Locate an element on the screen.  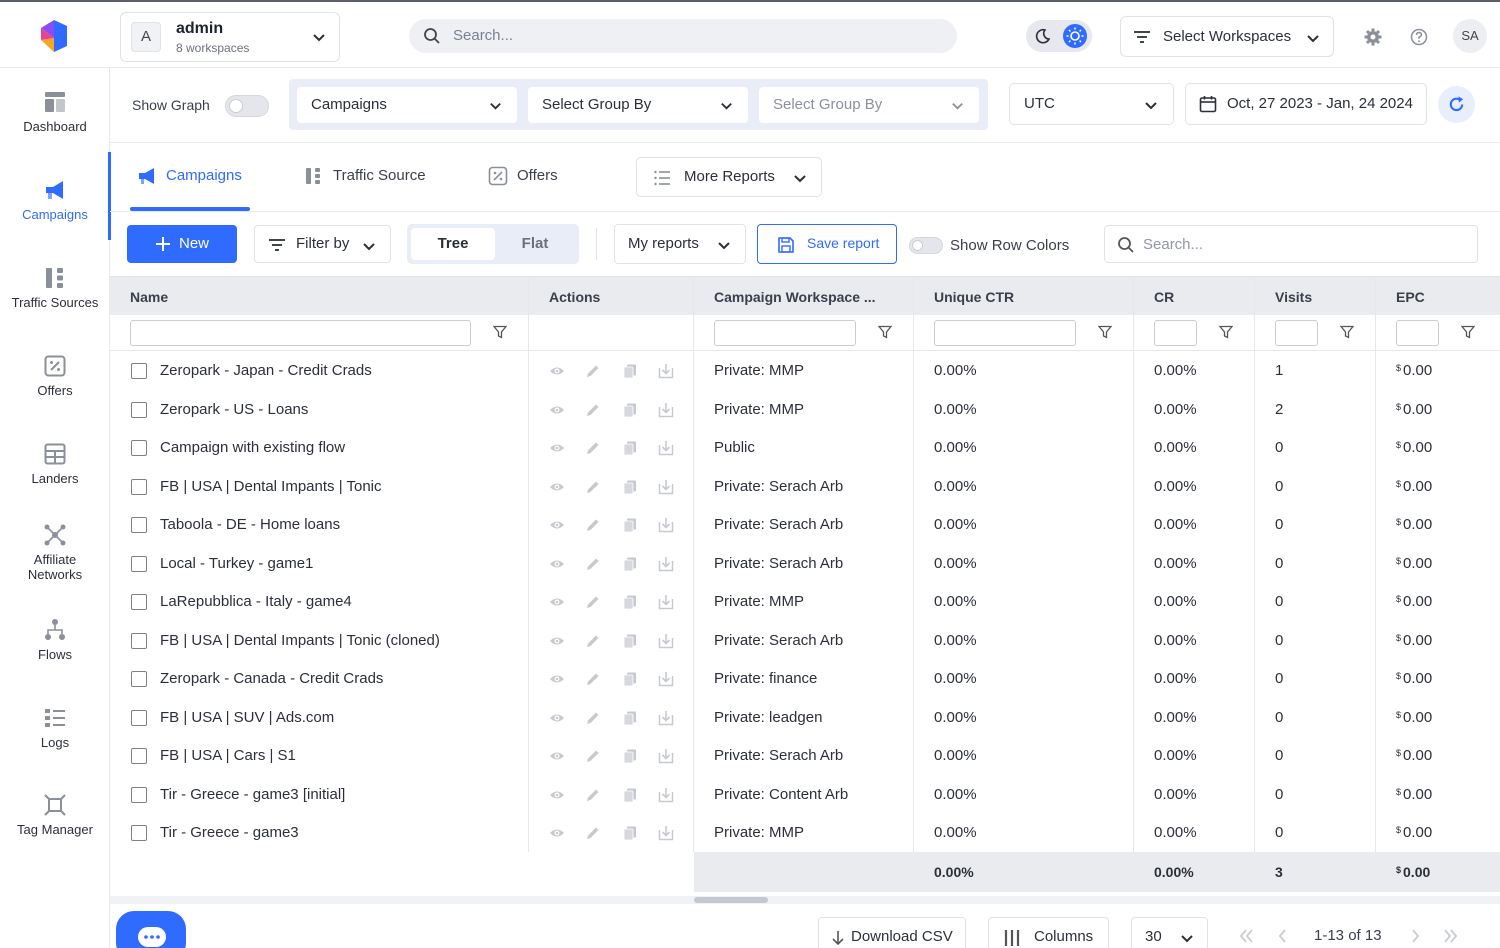
group-select-1: Campaigns is located at coordinates (407, 105).